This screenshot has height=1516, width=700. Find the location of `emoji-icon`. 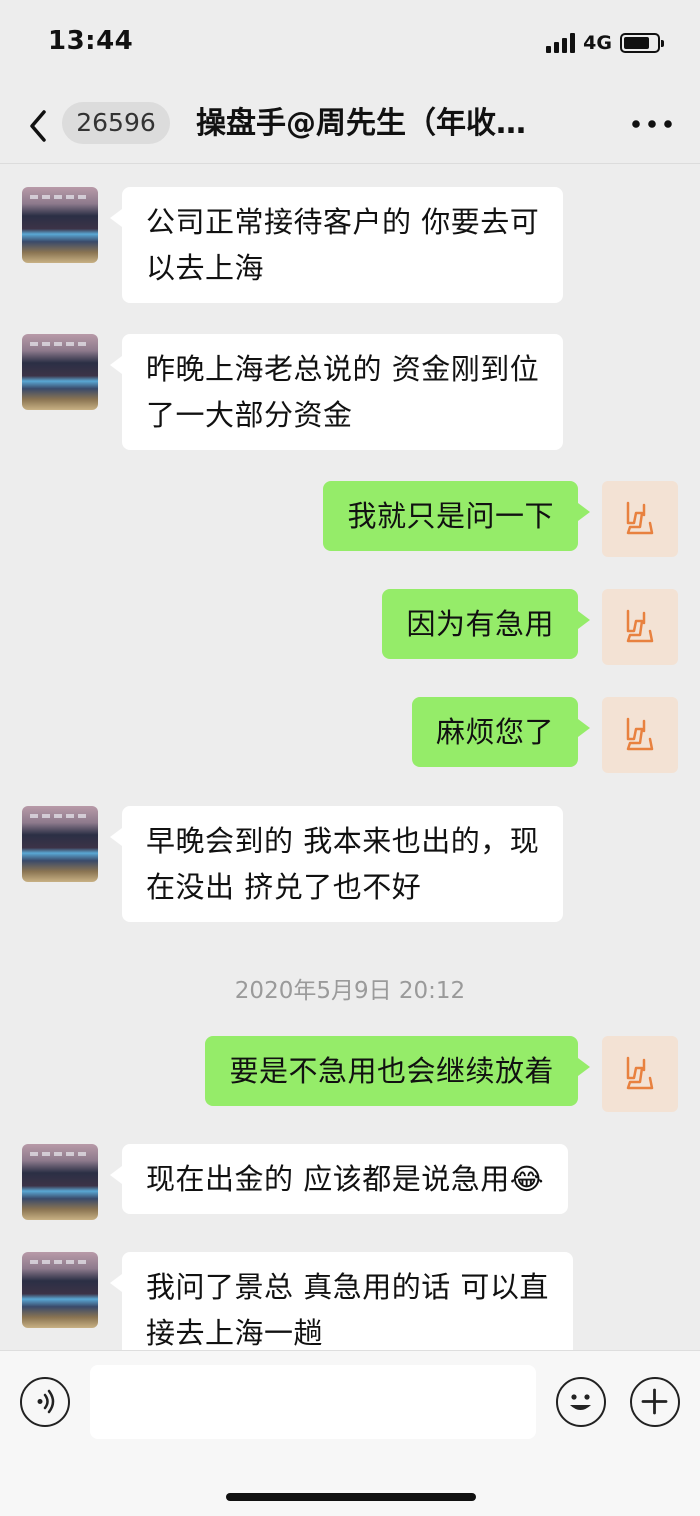

emoji-icon is located at coordinates (581, 1402).